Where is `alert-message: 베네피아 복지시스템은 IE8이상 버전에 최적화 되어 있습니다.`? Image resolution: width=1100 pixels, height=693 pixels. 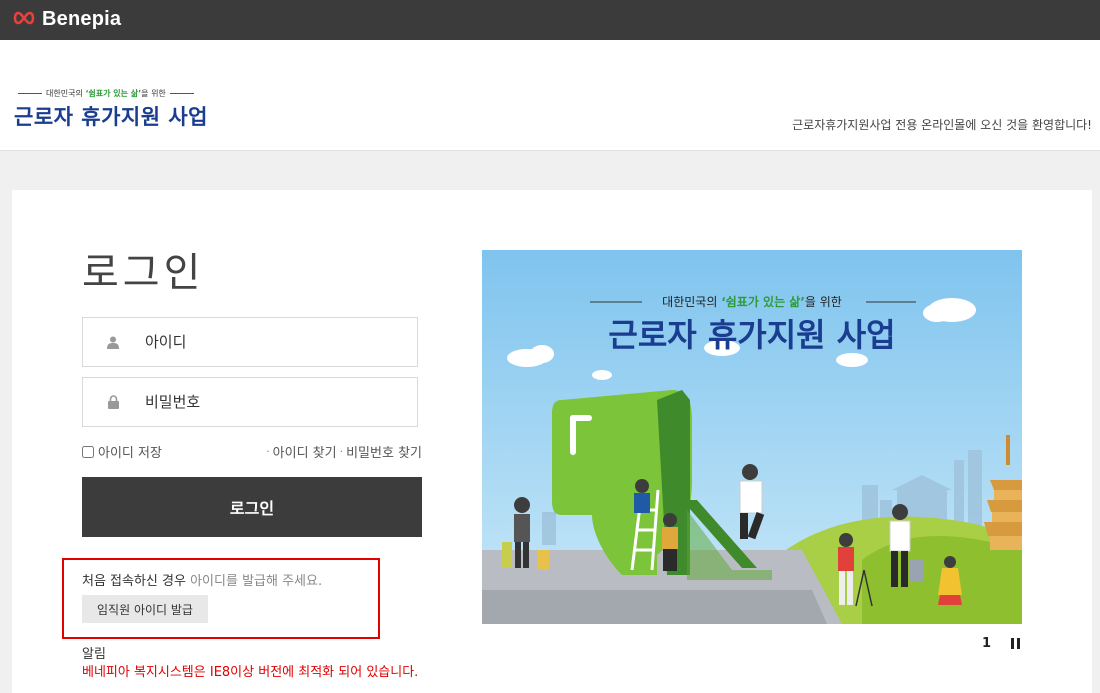
alert-message: 베네피아 복지시스템은 IE8이상 버전에 최적화 되어 있습니다. is located at coordinates (250, 672).